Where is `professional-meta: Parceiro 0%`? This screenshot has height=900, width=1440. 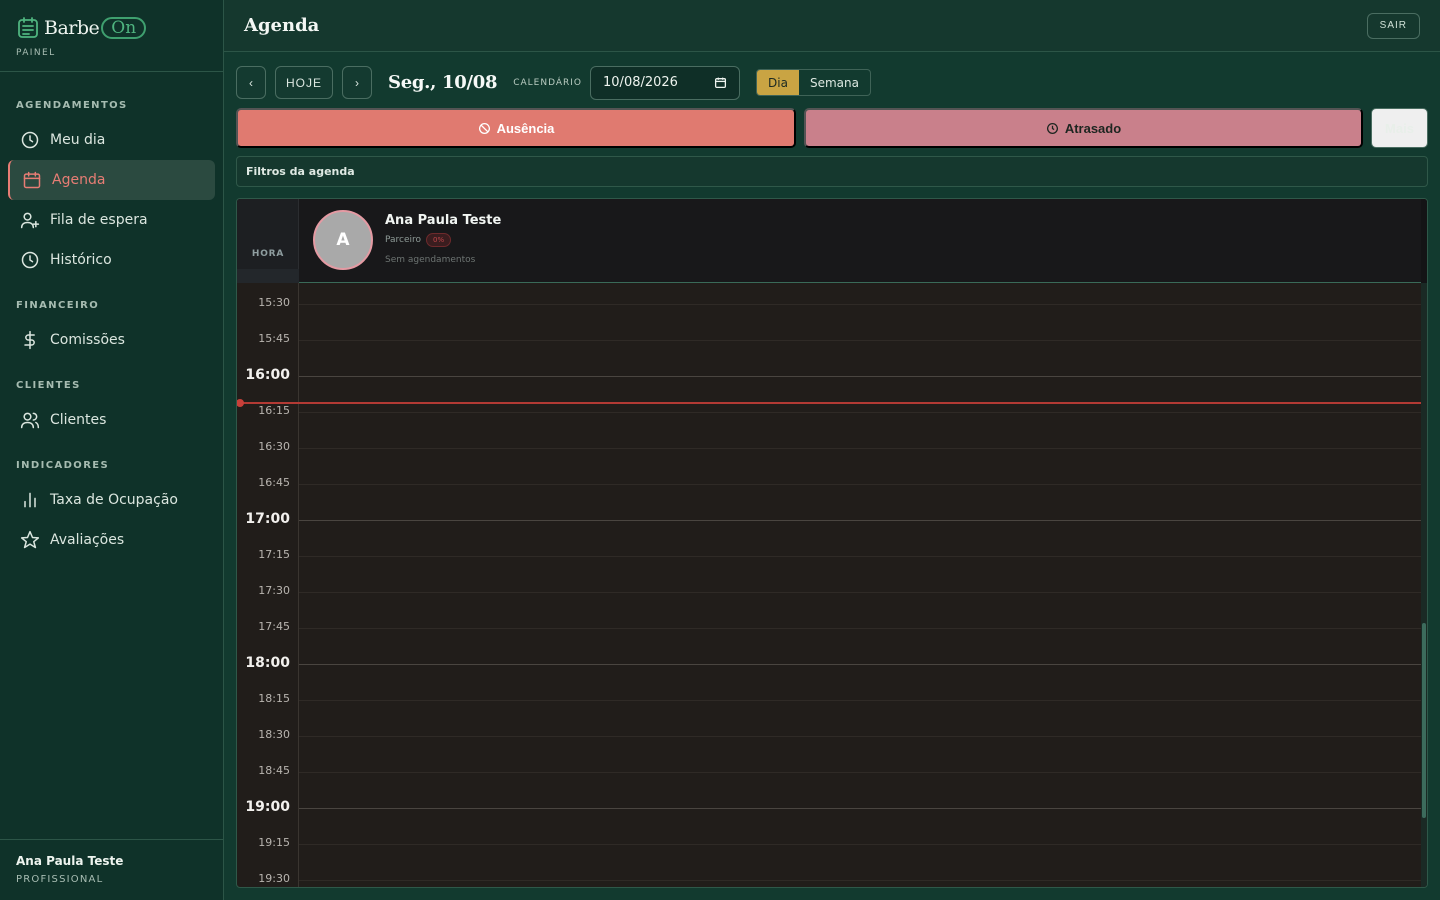
professional-meta: Parceiro 0% is located at coordinates (418, 240).